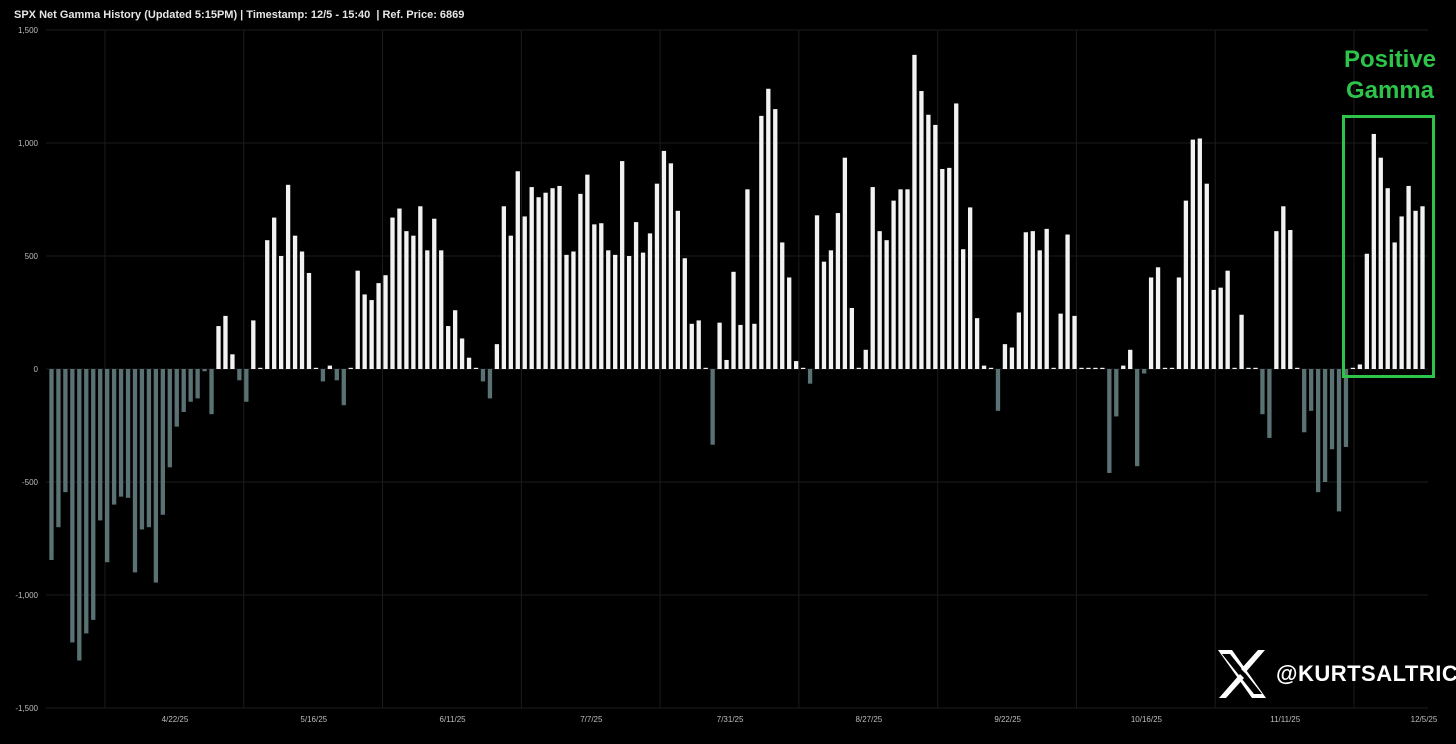 This screenshot has height=744, width=1456. I want to click on y-axis-ticks: 1,500 1,000 500 0 -500 -1,000 -1,500, so click(26, 369).